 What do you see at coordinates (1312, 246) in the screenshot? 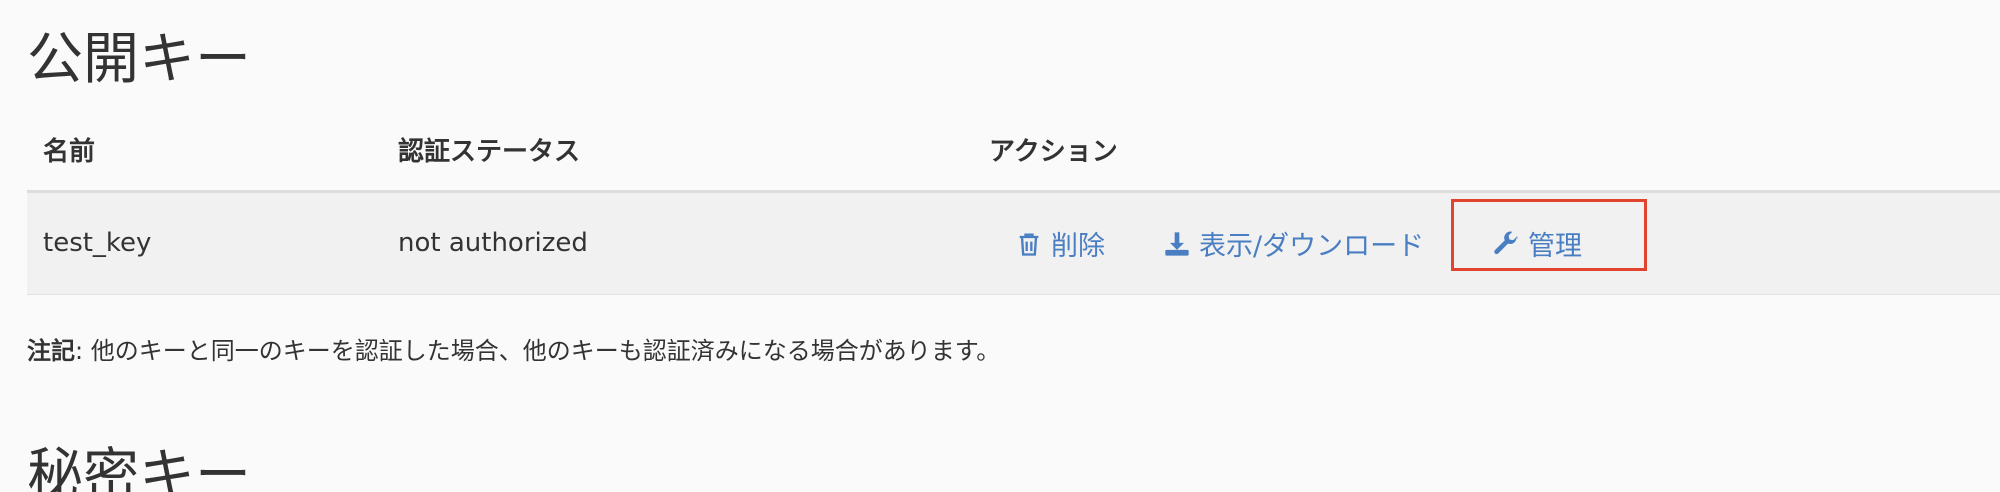
I see `view-download-label: 表示/ダウンロード` at bounding box center [1312, 246].